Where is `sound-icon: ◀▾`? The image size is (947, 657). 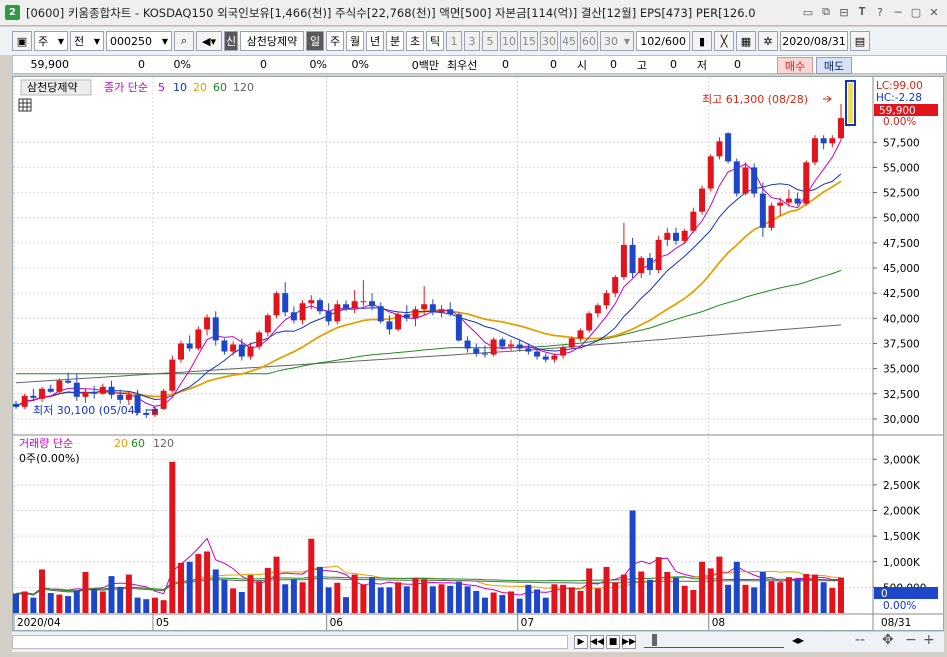
sound-icon: ◀▾ is located at coordinates (209, 41).